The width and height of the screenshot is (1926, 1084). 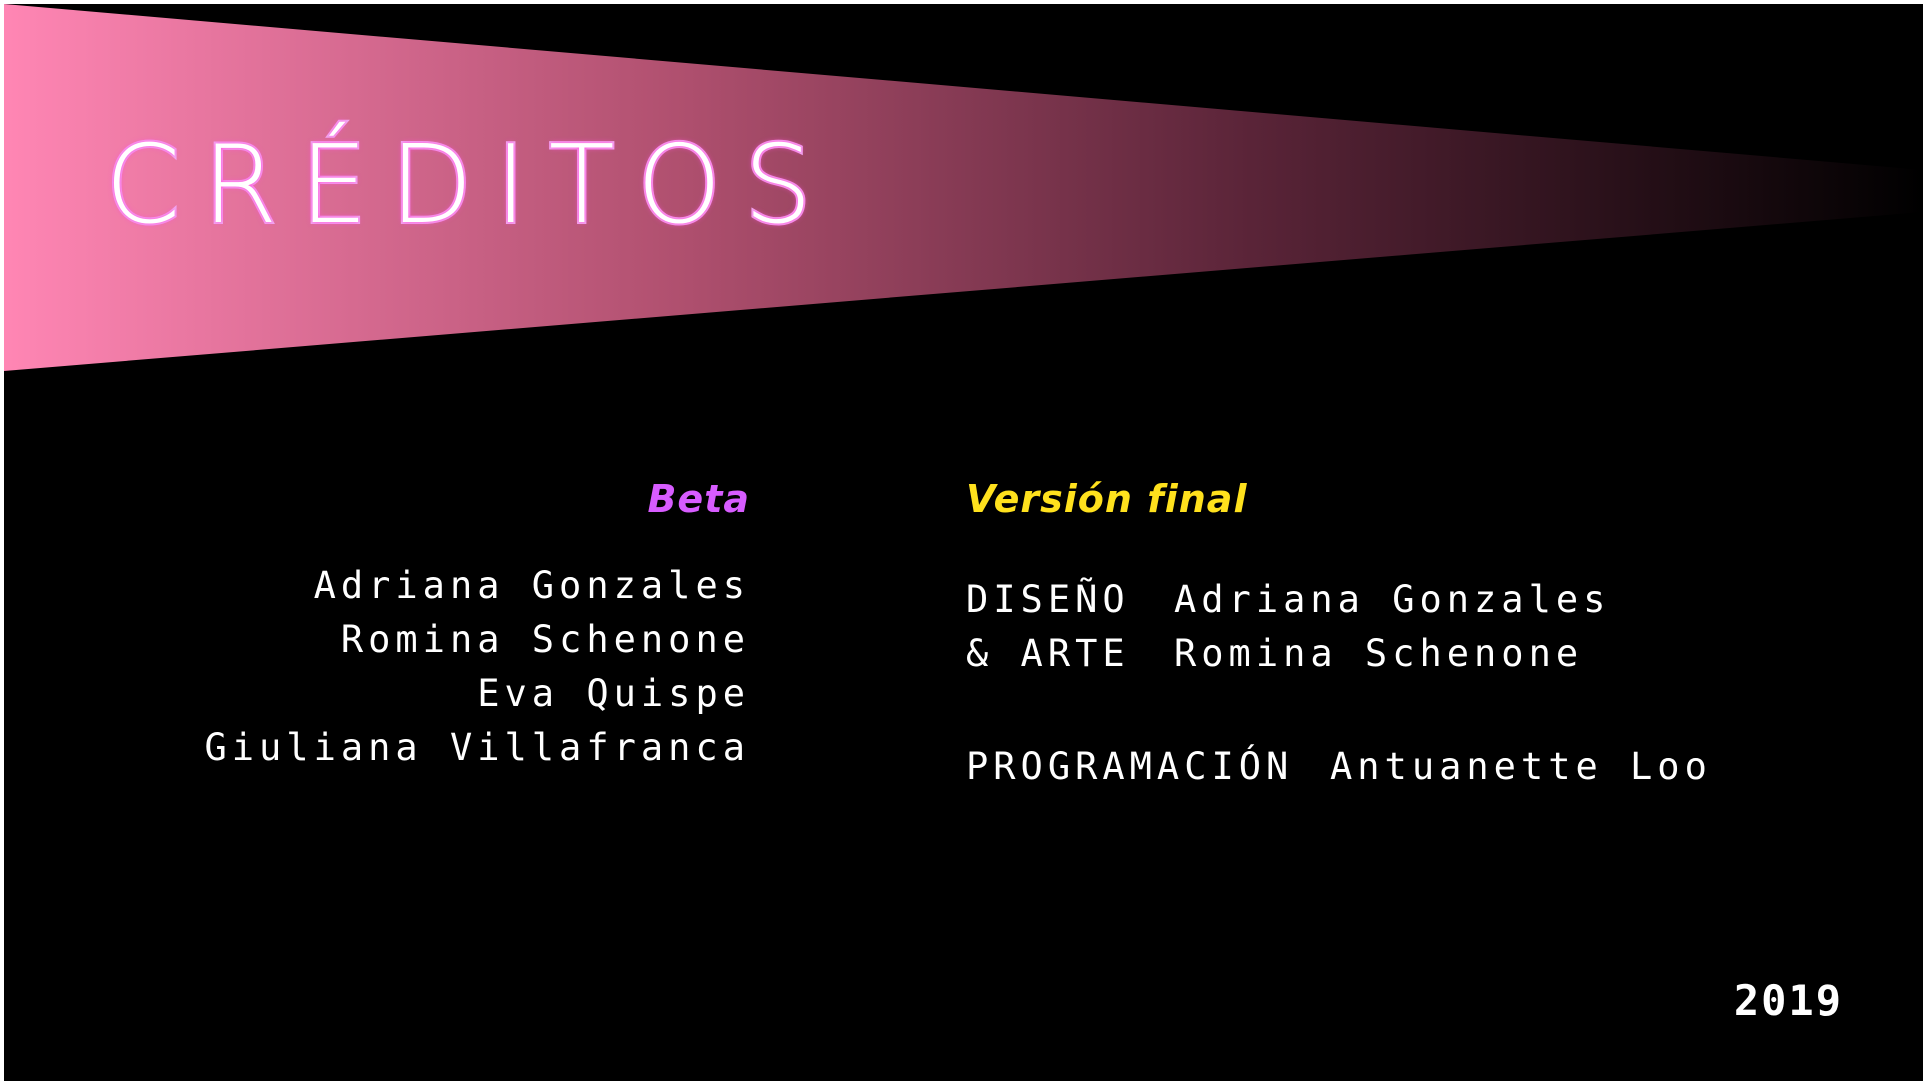 What do you see at coordinates (477, 747) in the screenshot?
I see `beta-name: Giuliana Villafranca` at bounding box center [477, 747].